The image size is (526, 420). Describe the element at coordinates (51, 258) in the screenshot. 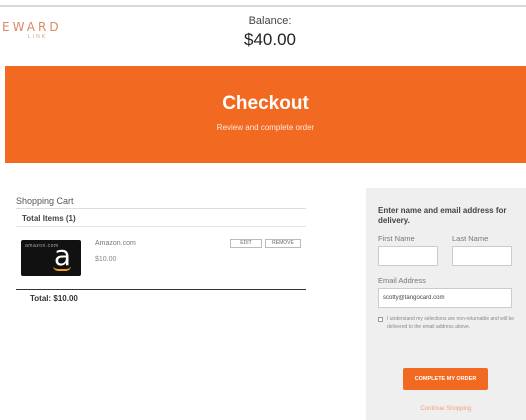

I see `amazon-gift-card-image: amazon.com a` at that location.